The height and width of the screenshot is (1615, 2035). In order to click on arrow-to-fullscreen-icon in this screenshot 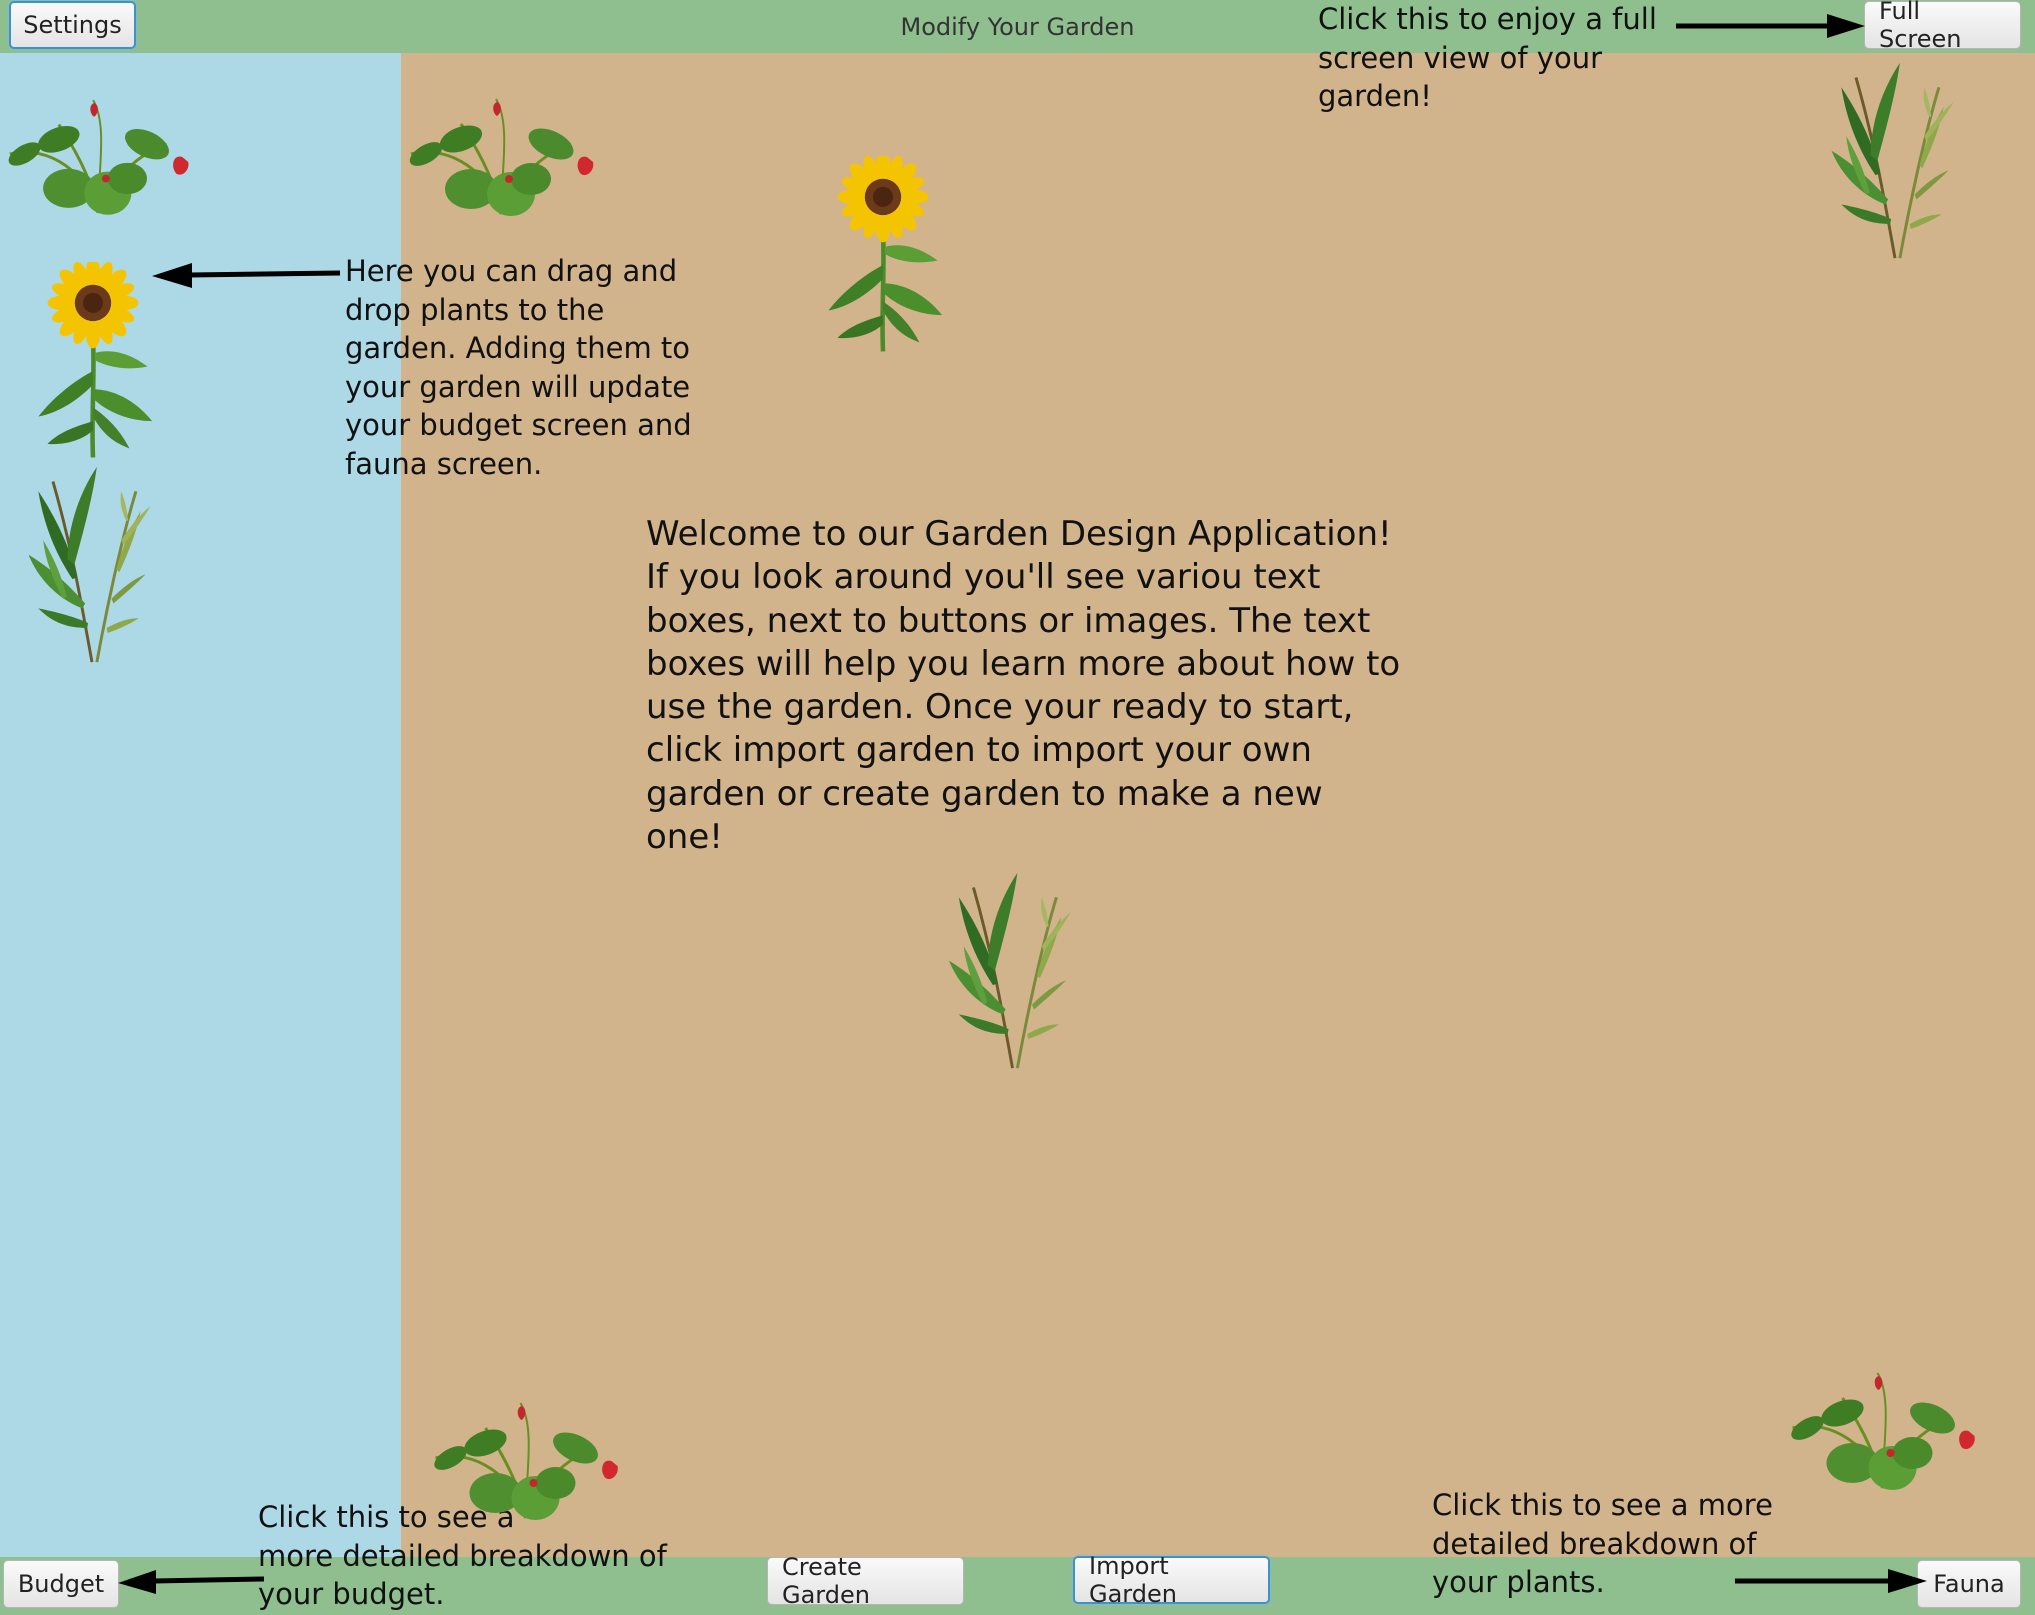, I will do `click(1770, 26)`.